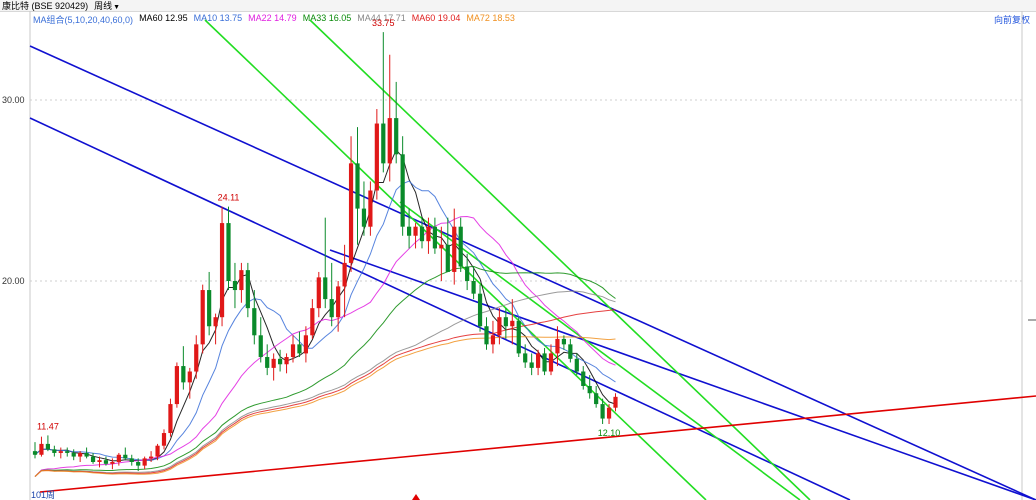  Describe the element at coordinates (13, 281) in the screenshot. I see `y-tick-label: 20.00` at that location.